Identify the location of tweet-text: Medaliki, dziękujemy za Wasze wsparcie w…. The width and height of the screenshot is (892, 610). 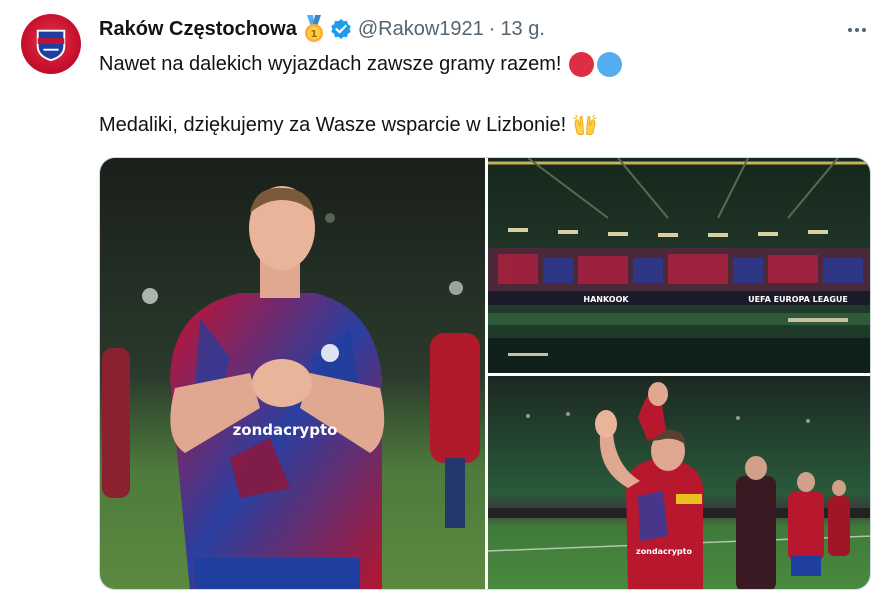
(333, 124).